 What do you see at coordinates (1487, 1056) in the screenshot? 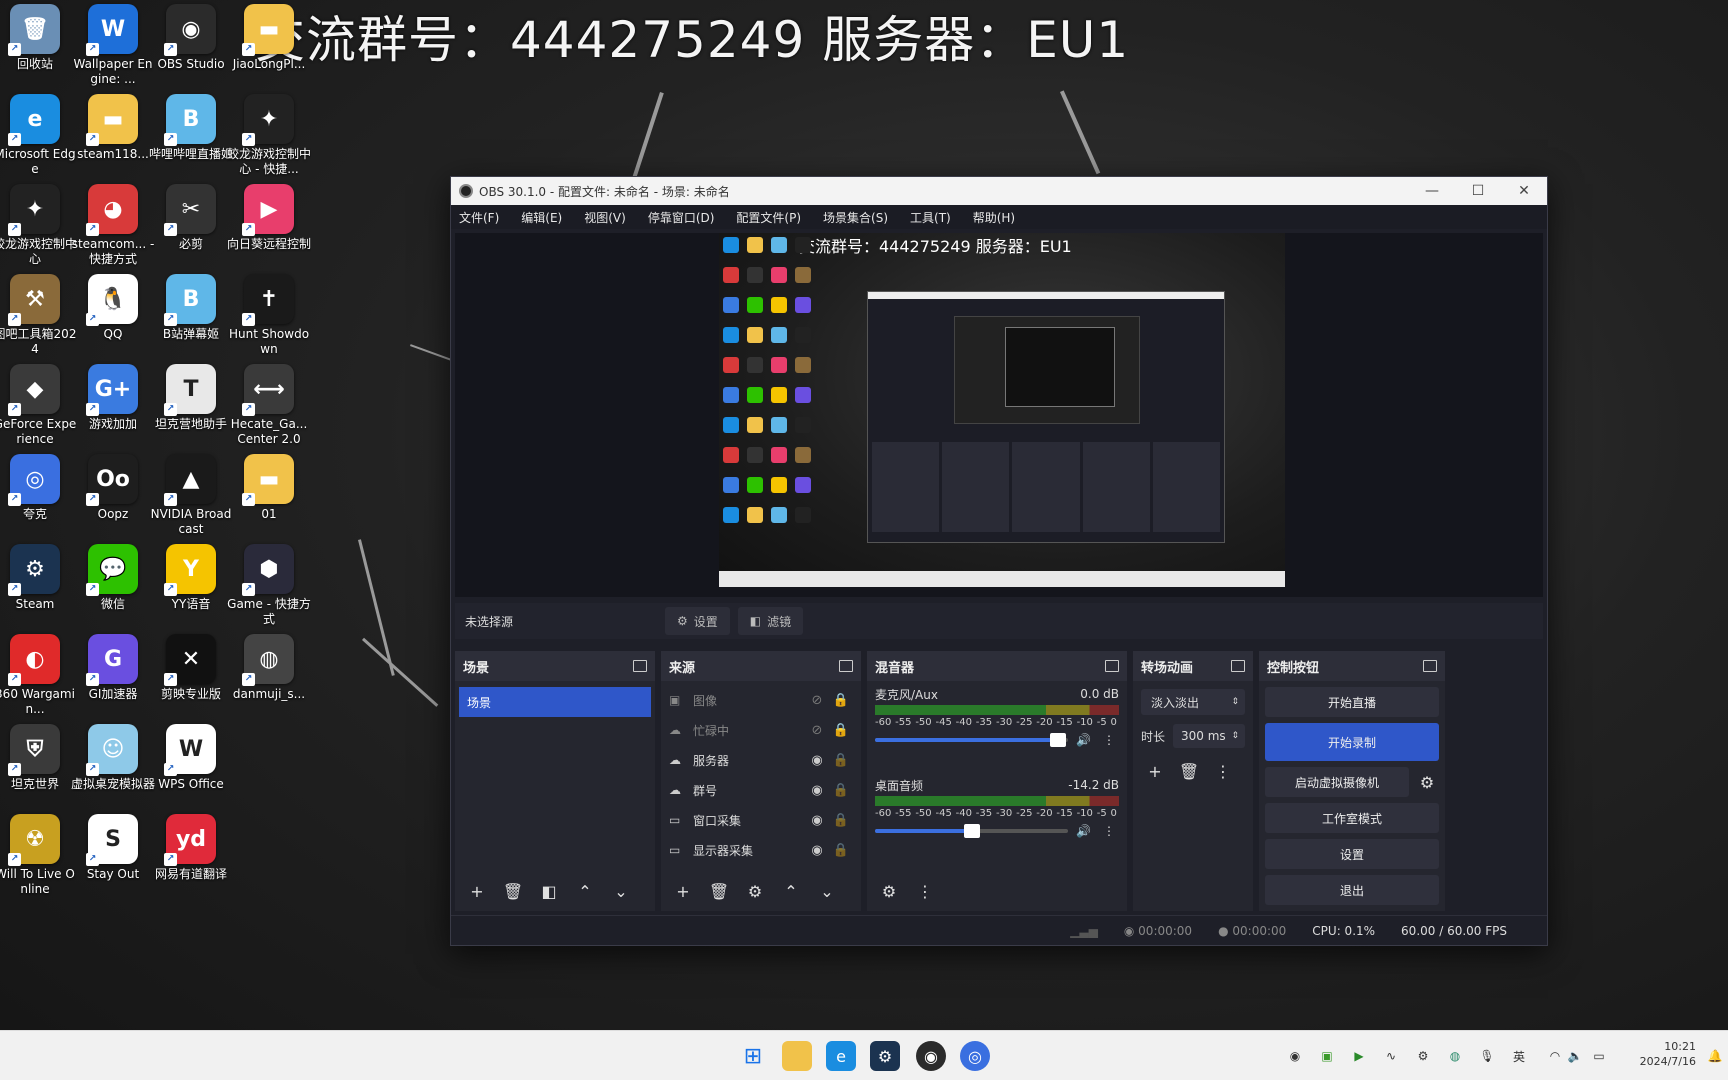
I see `microphone-tray-icon: 🎙` at bounding box center [1487, 1056].